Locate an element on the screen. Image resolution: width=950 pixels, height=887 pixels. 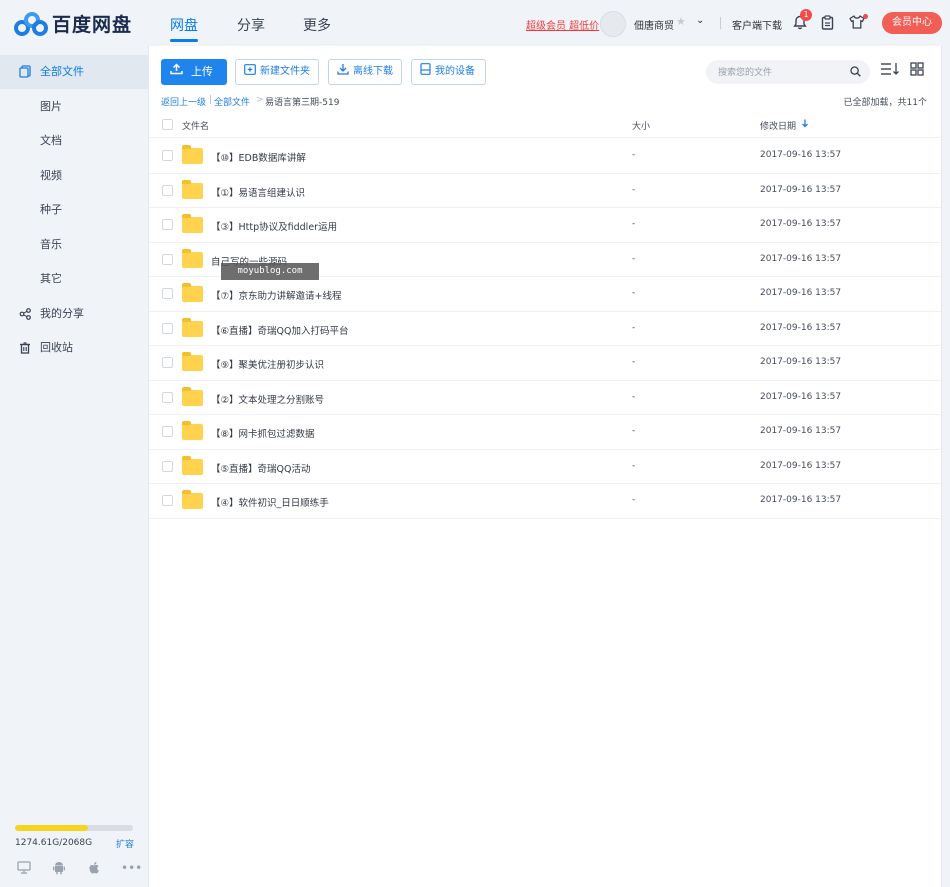
table-row: 【⑩】EDB数据库讲解 - 2017-09-16 13:57 is located at coordinates (545, 156).